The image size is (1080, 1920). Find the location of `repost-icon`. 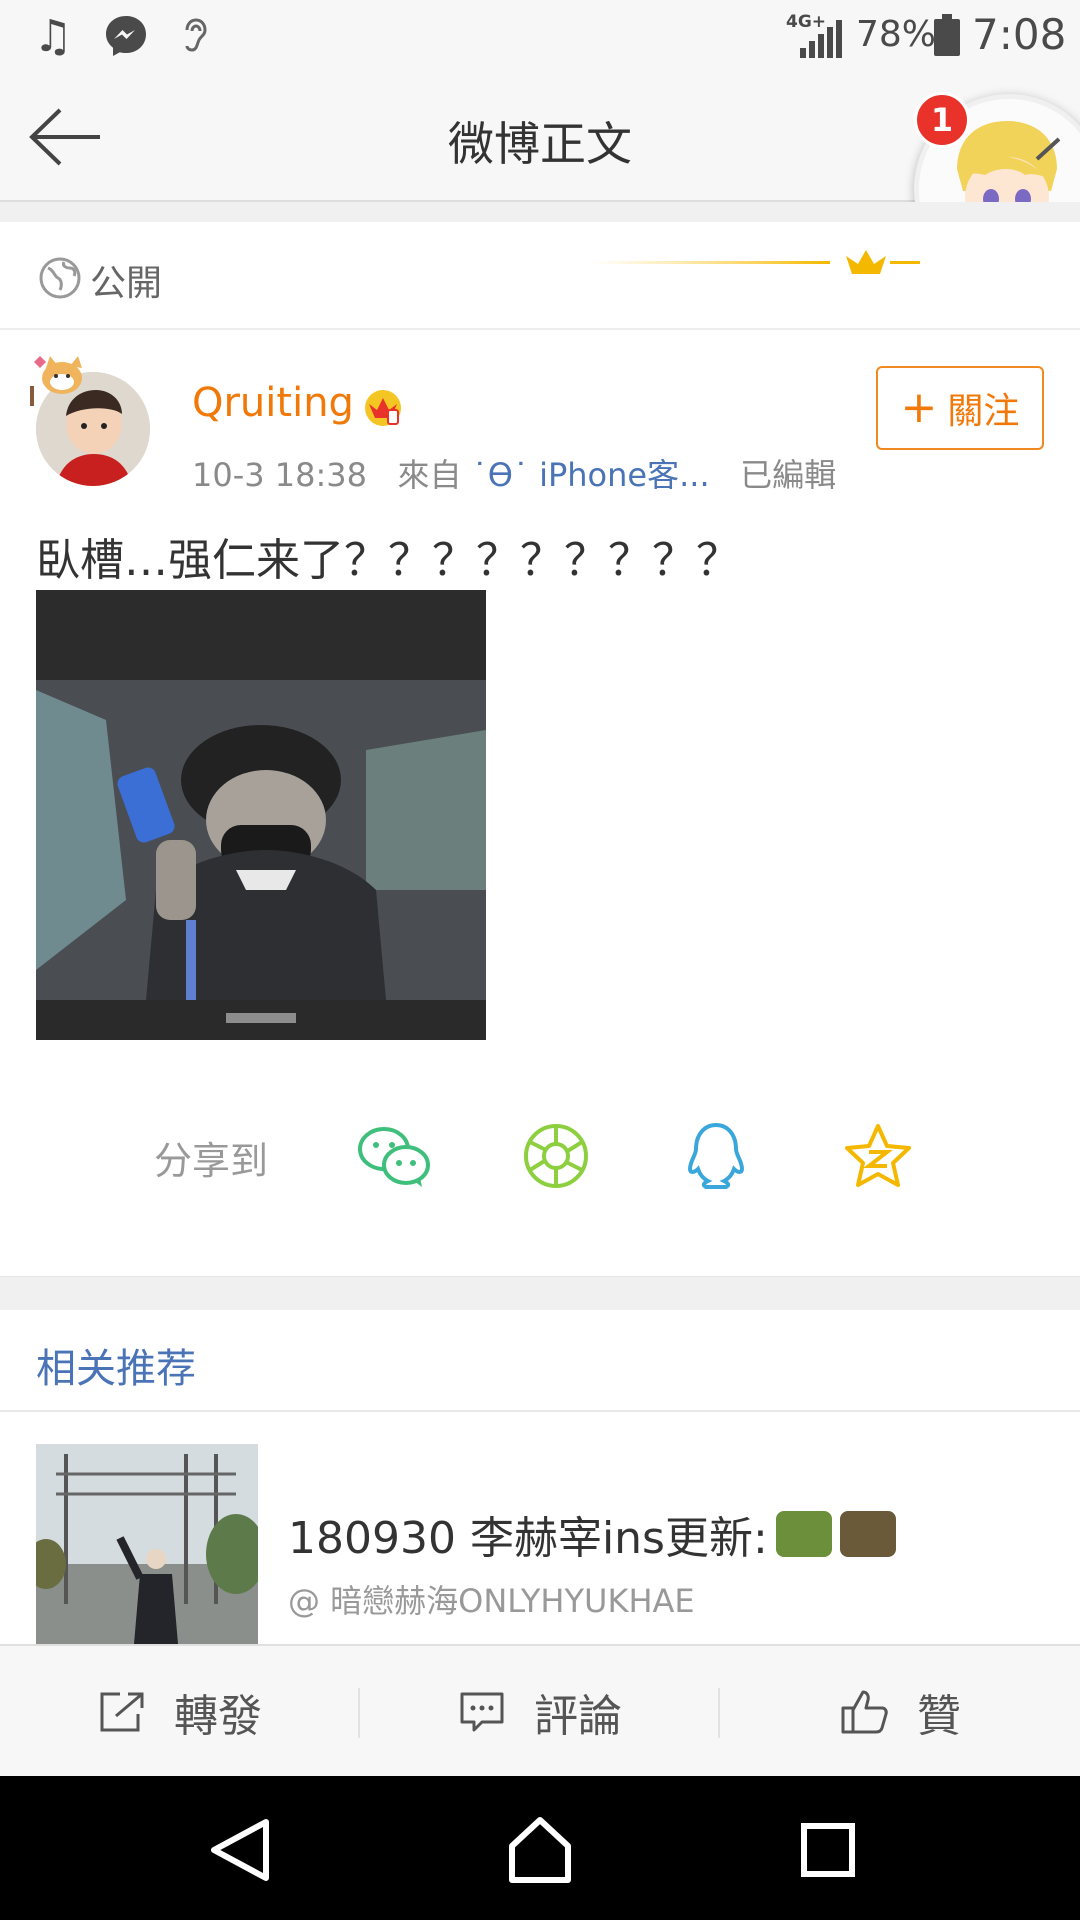

repost-icon is located at coordinates (122, 1712).